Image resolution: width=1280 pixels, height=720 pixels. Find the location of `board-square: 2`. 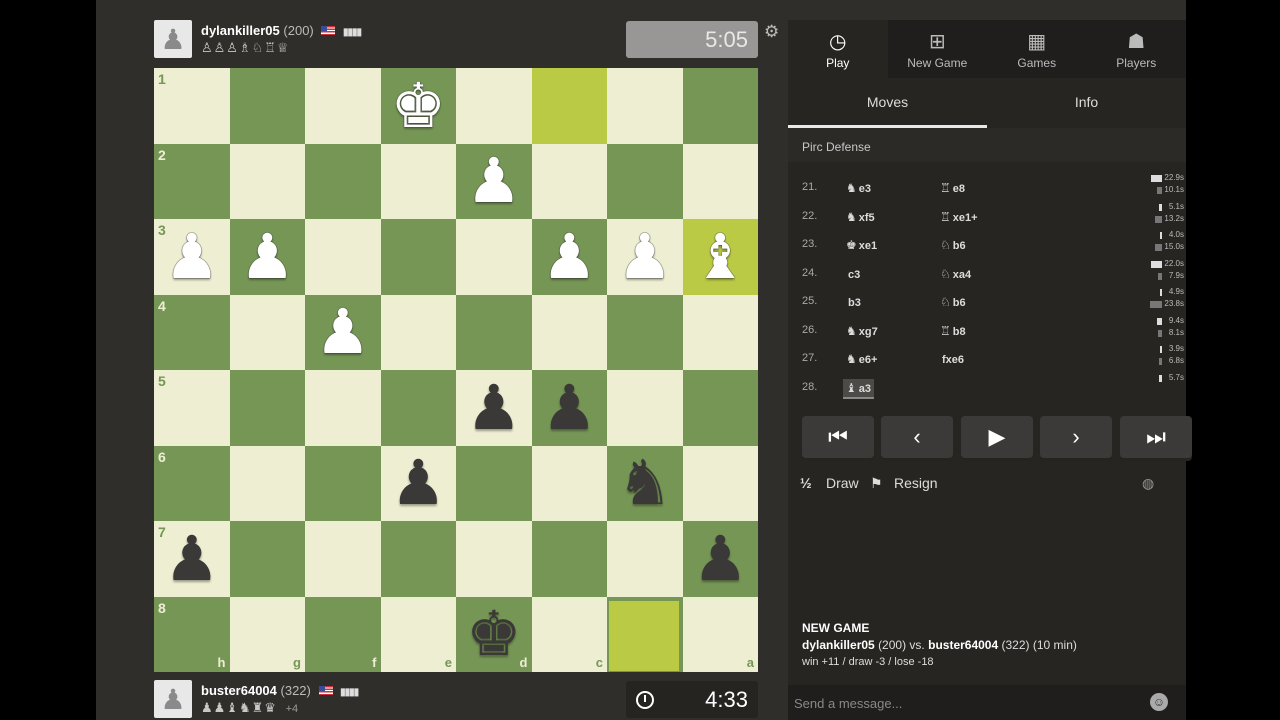

board-square: 2 is located at coordinates (192, 181).